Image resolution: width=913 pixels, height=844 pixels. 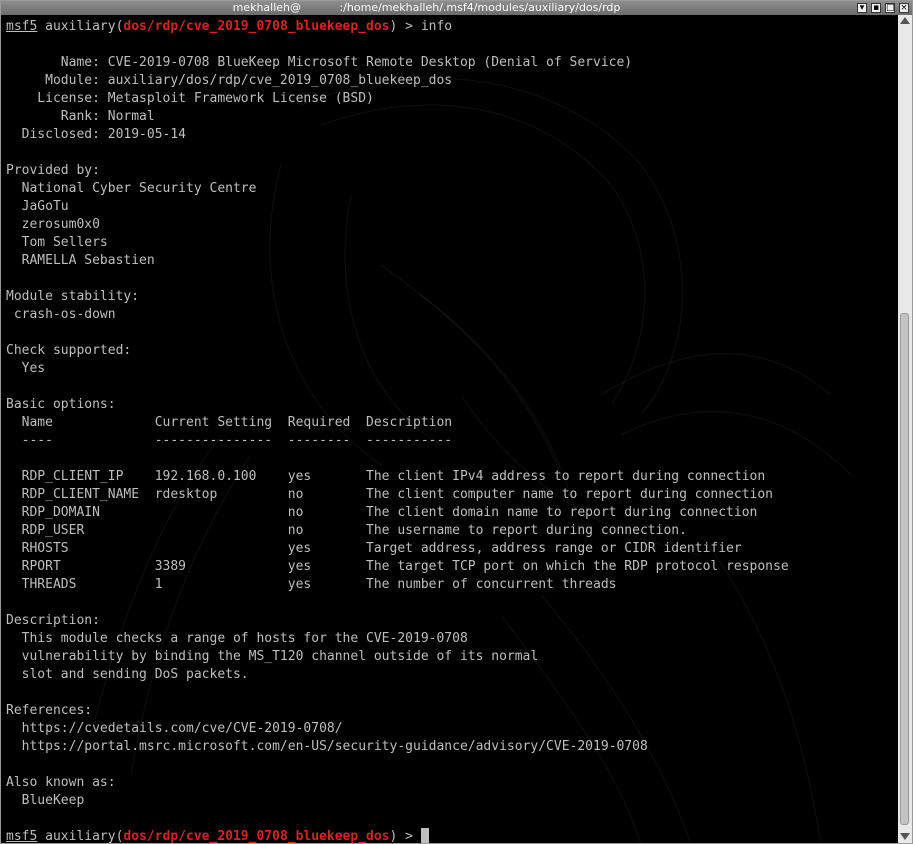 I want to click on info-disclosed: Disclosed: 2019-05-14, so click(x=96, y=134).